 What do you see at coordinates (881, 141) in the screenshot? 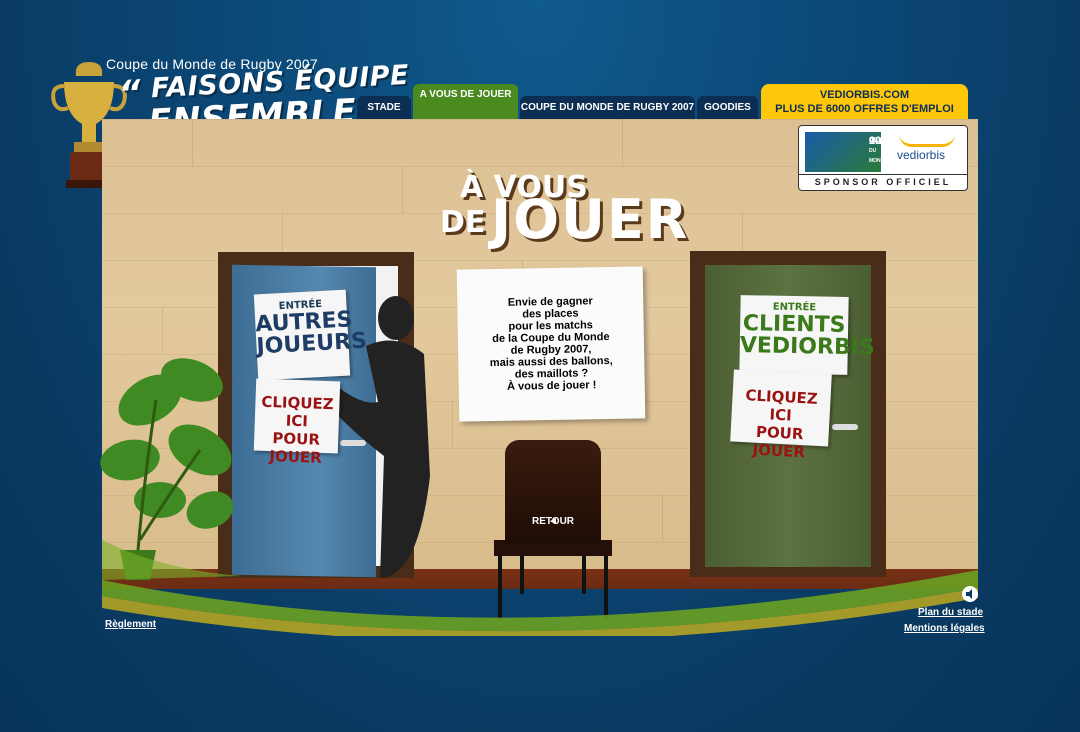
I see `year-label: 2007` at bounding box center [881, 141].